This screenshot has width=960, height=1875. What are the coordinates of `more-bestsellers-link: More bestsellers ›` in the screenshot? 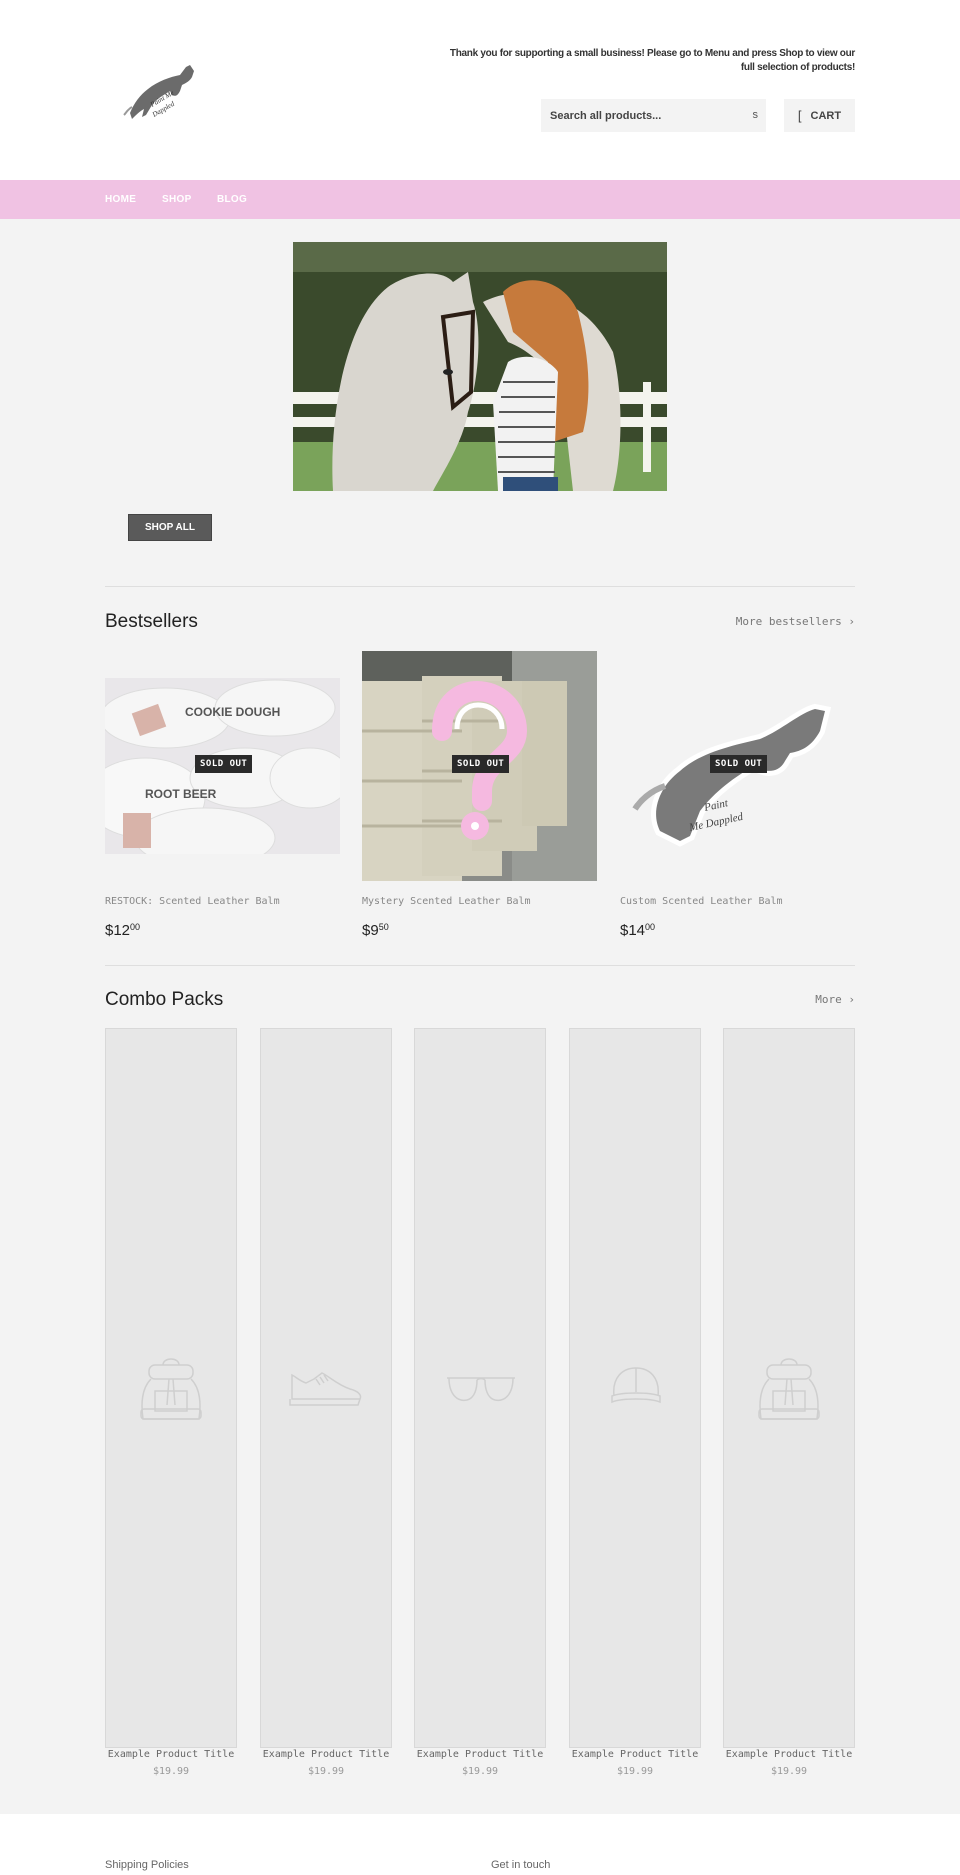 It's located at (795, 621).